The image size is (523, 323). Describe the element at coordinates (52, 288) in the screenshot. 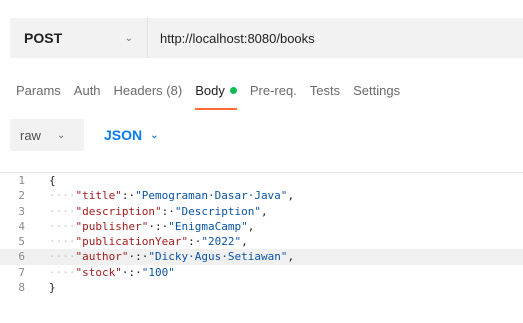

I see `close-brace: }` at that location.